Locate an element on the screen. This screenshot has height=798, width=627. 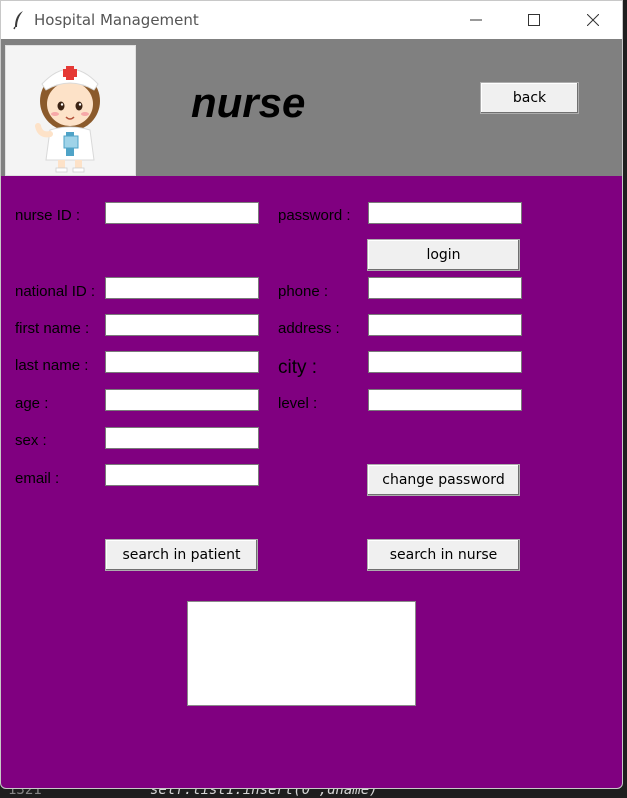
title-bar: Hospital Management is located at coordinates (311, 20).